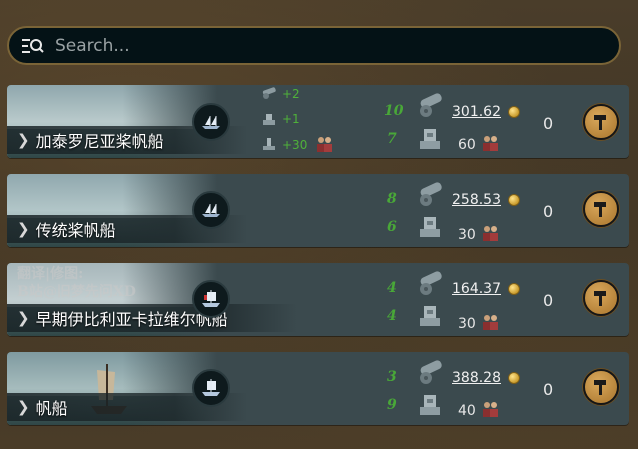 This screenshot has width=638, height=449. I want to click on crew-count: 60, so click(467, 145).